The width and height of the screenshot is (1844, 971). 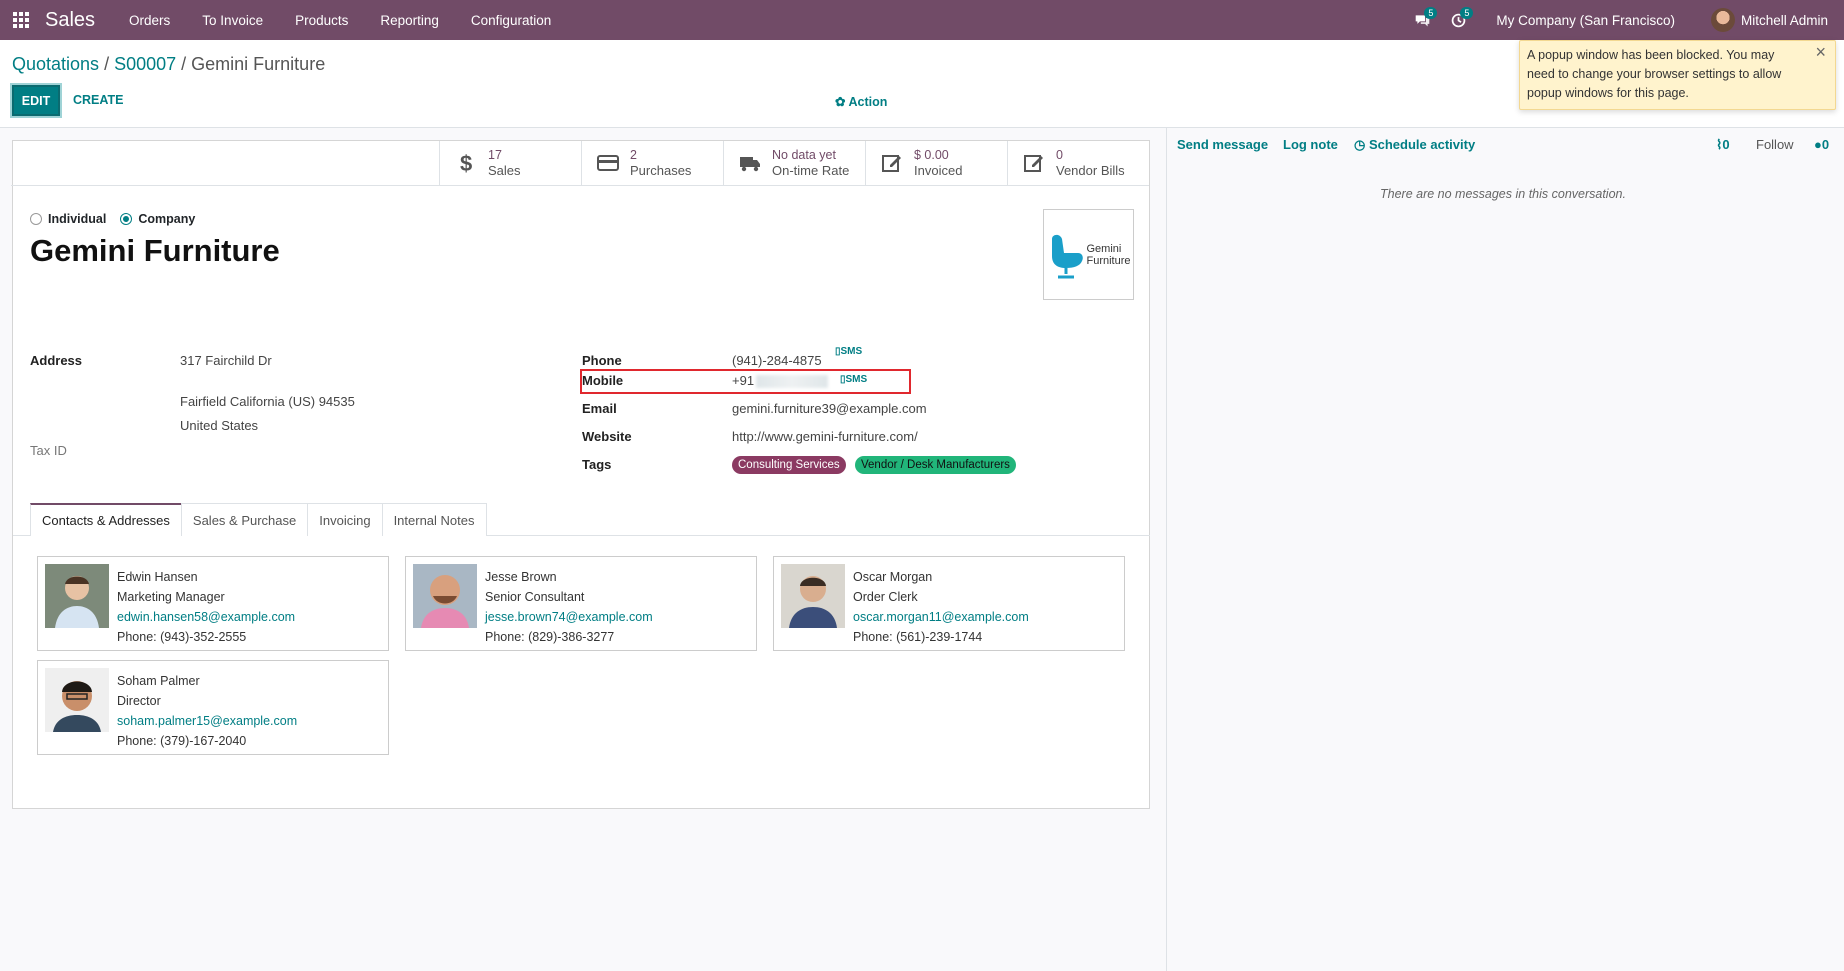 What do you see at coordinates (77, 219) in the screenshot?
I see `individual-label: Individual` at bounding box center [77, 219].